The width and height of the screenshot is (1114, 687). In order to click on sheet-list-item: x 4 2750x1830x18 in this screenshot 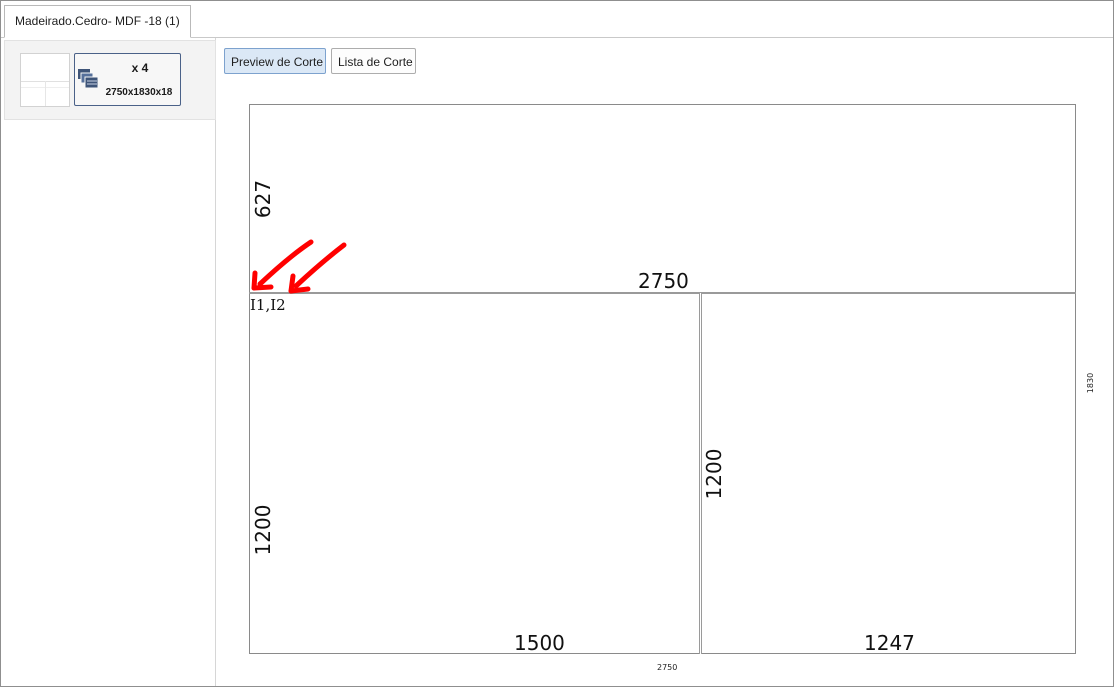, I will do `click(110, 80)`.